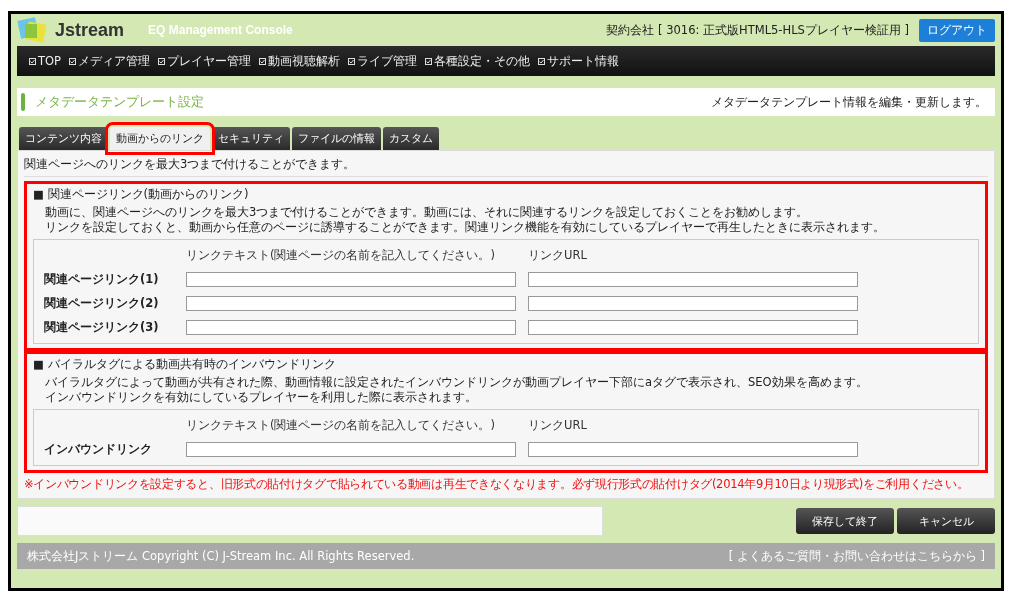 This screenshot has width=1010, height=598. What do you see at coordinates (946, 521) in the screenshot?
I see `action-button: キャンセル` at bounding box center [946, 521].